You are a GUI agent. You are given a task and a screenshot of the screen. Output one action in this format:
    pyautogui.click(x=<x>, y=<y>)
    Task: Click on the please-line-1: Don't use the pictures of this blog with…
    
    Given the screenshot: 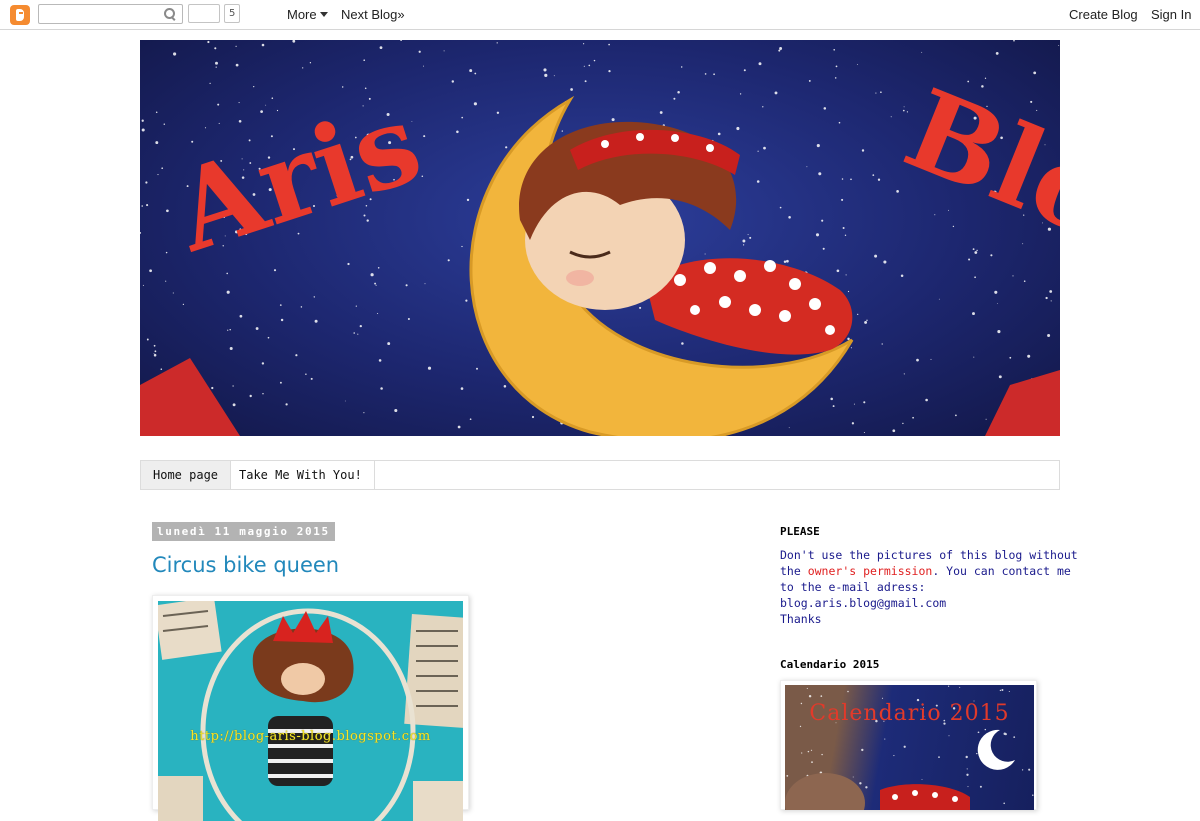 What is the action you would take?
    pyautogui.click(x=929, y=555)
    